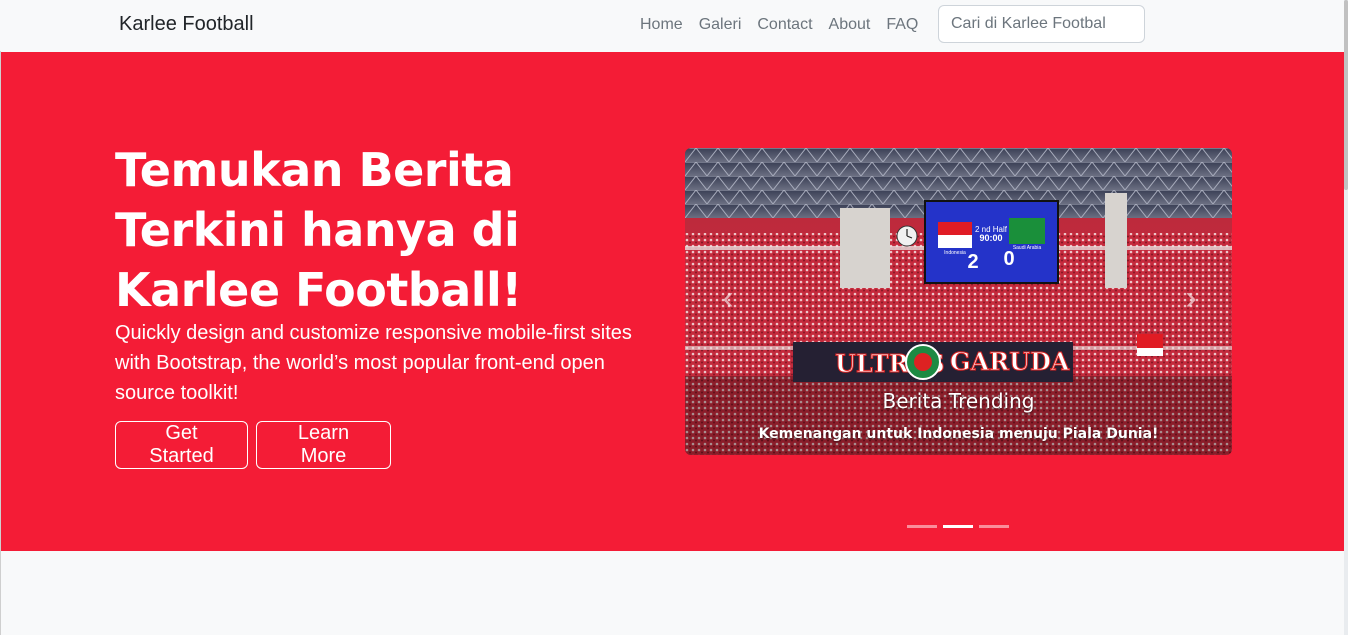 The image size is (1348, 635). I want to click on nav-link-about: About, so click(850, 24).